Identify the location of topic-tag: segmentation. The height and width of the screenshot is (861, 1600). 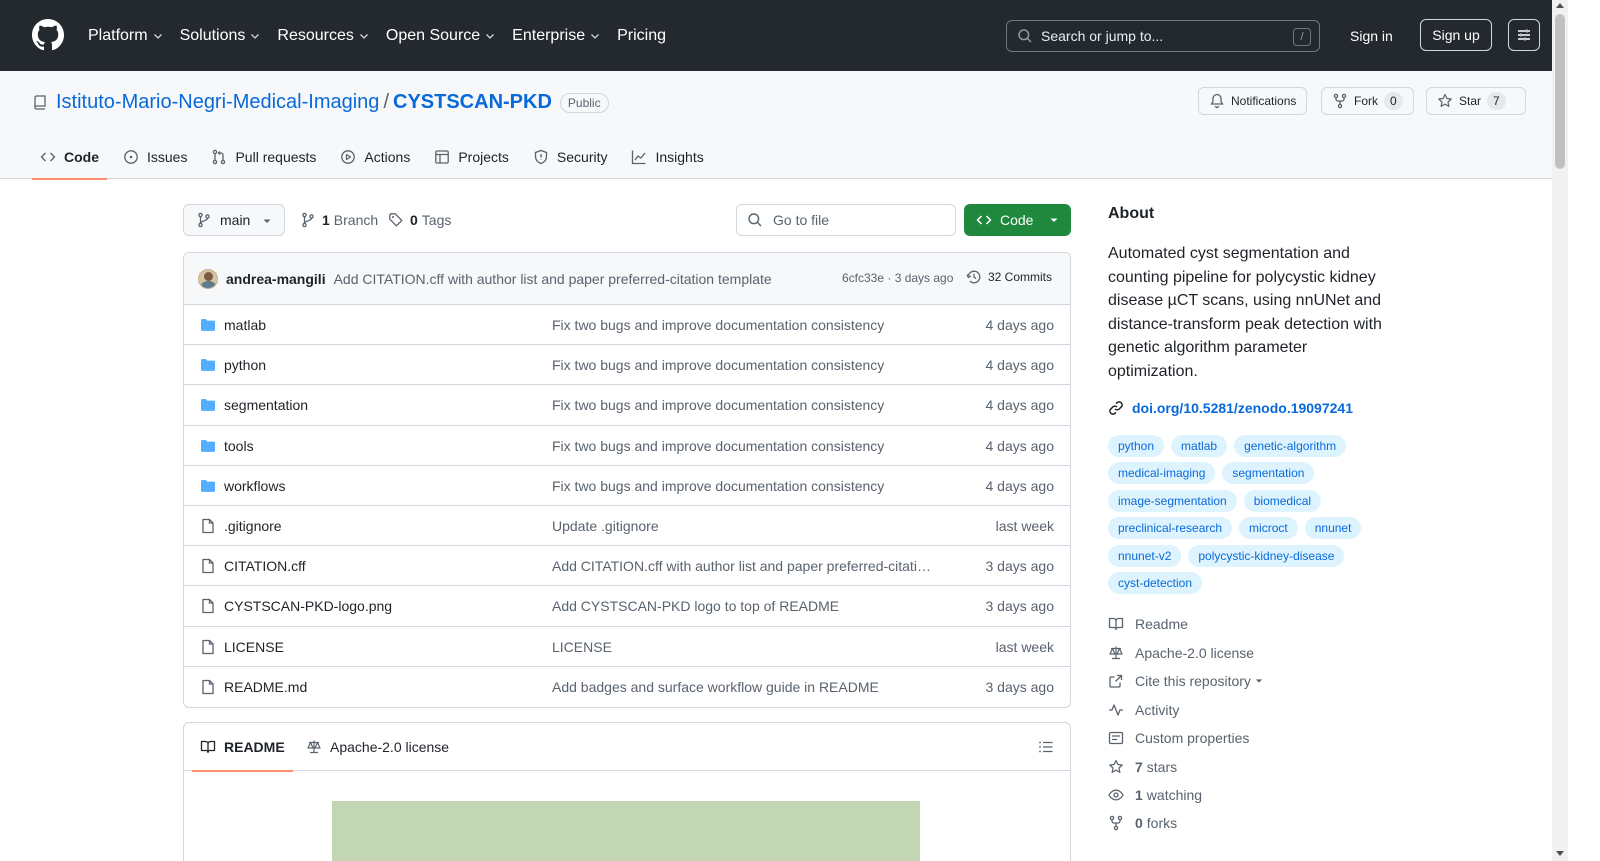
(1268, 473).